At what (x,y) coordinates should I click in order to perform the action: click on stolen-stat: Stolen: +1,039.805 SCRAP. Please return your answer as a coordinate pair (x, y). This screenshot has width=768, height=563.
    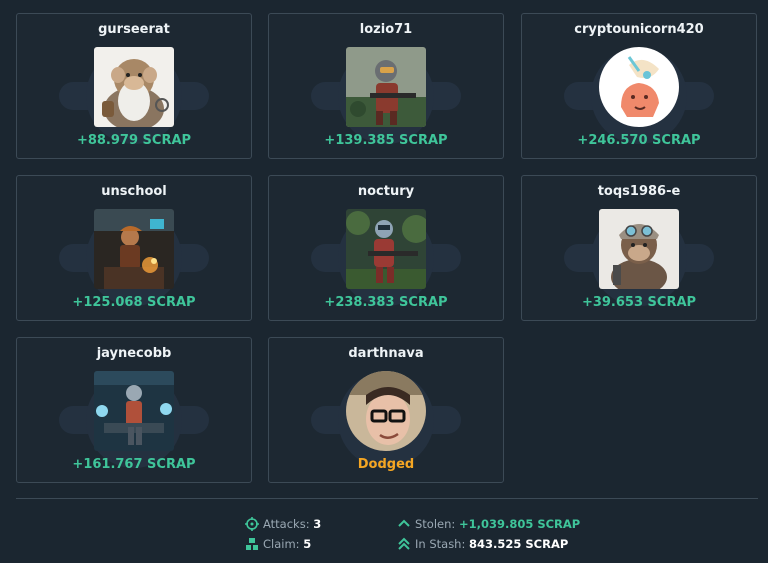
    Looking at the image, I should click on (488, 526).